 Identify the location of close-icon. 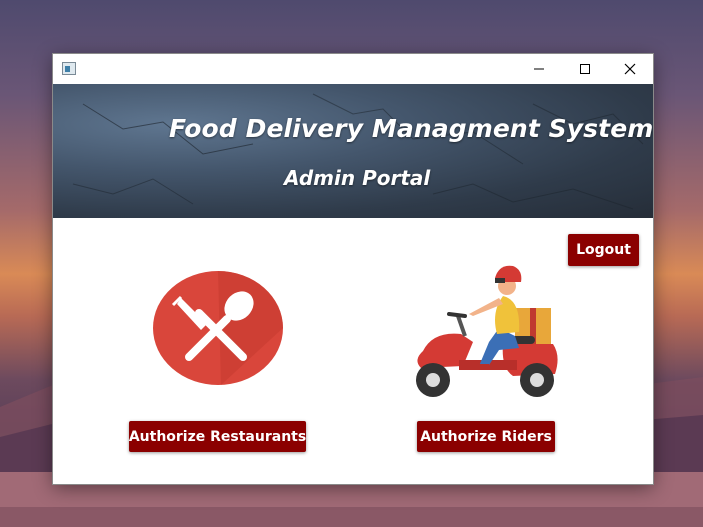
(630, 69).